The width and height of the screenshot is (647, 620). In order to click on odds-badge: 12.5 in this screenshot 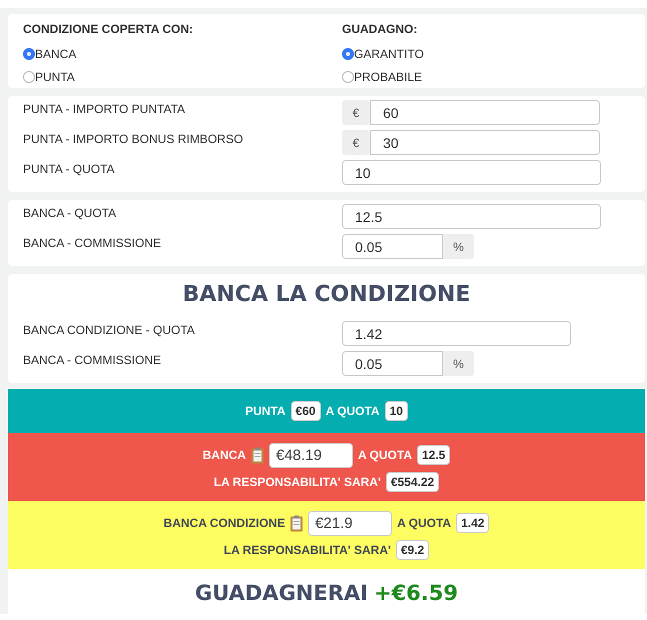, I will do `click(433, 455)`.